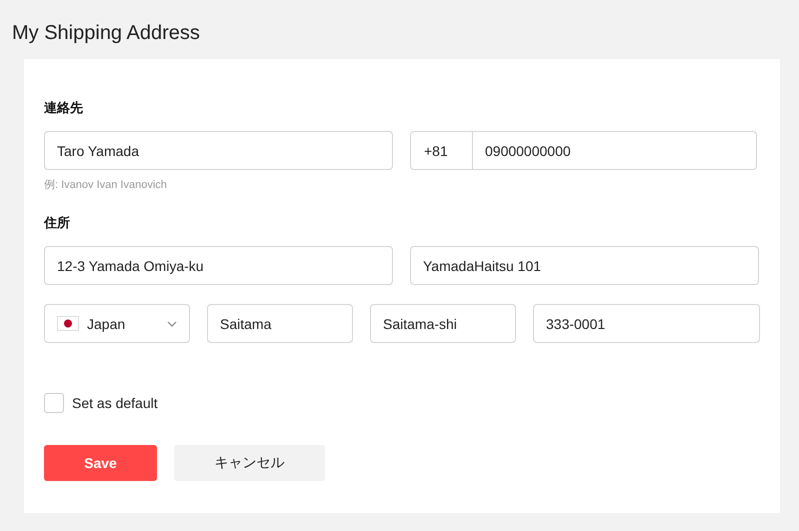 This screenshot has width=799, height=531. Describe the element at coordinates (172, 323) in the screenshot. I see `chevron-down-icon` at that location.